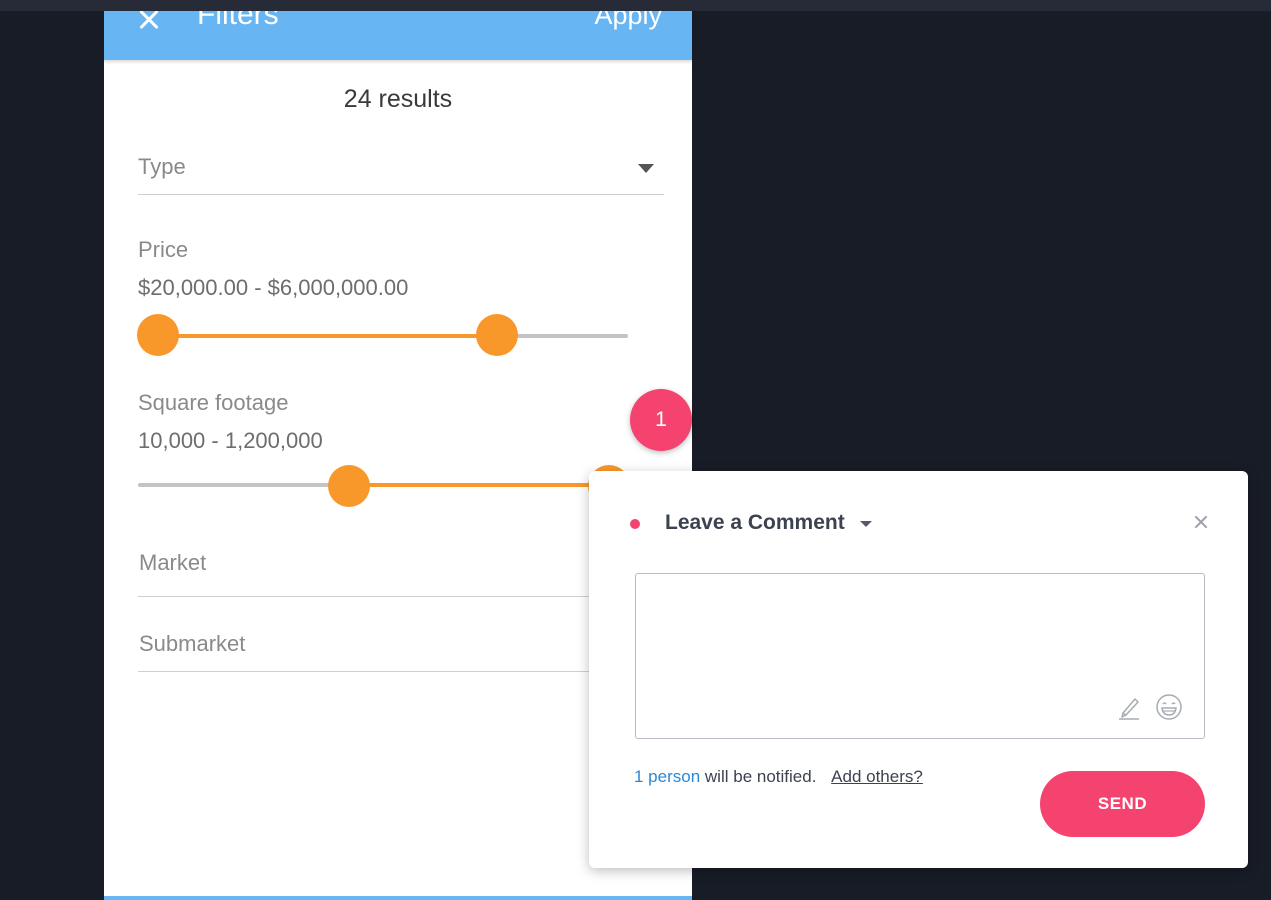 This screenshot has width=1271, height=900. Describe the element at coordinates (628, 21) in the screenshot. I see `apply-button: Apply` at that location.